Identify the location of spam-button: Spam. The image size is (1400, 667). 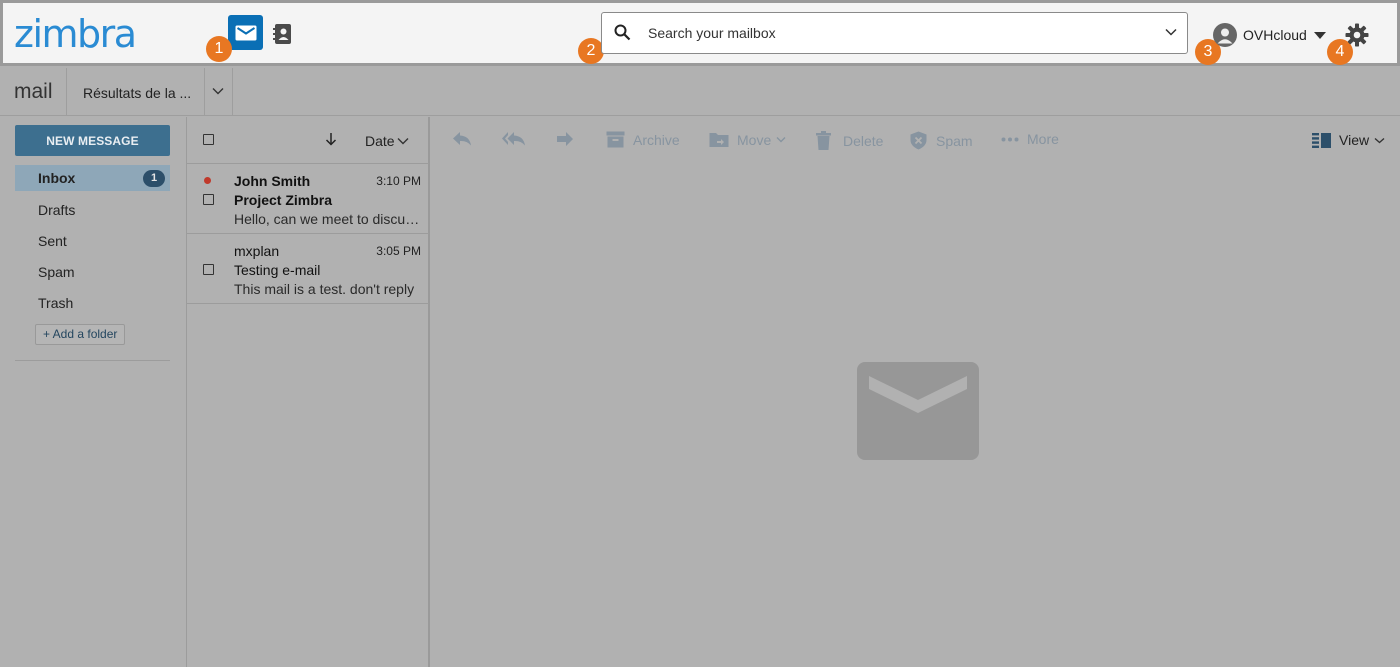
(941, 140).